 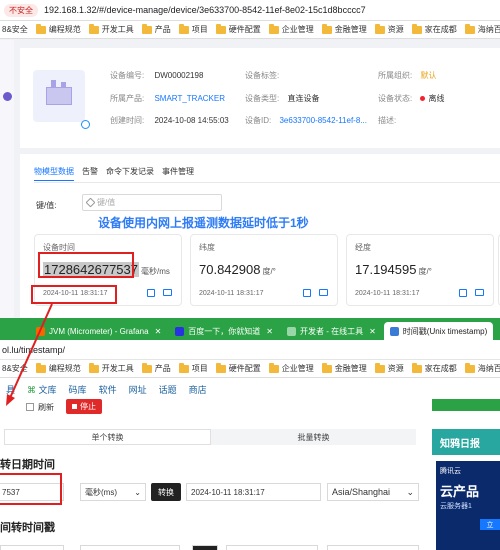 What do you see at coordinates (106, 202) in the screenshot?
I see `kv-placeholder: 键/值` at bounding box center [106, 202].